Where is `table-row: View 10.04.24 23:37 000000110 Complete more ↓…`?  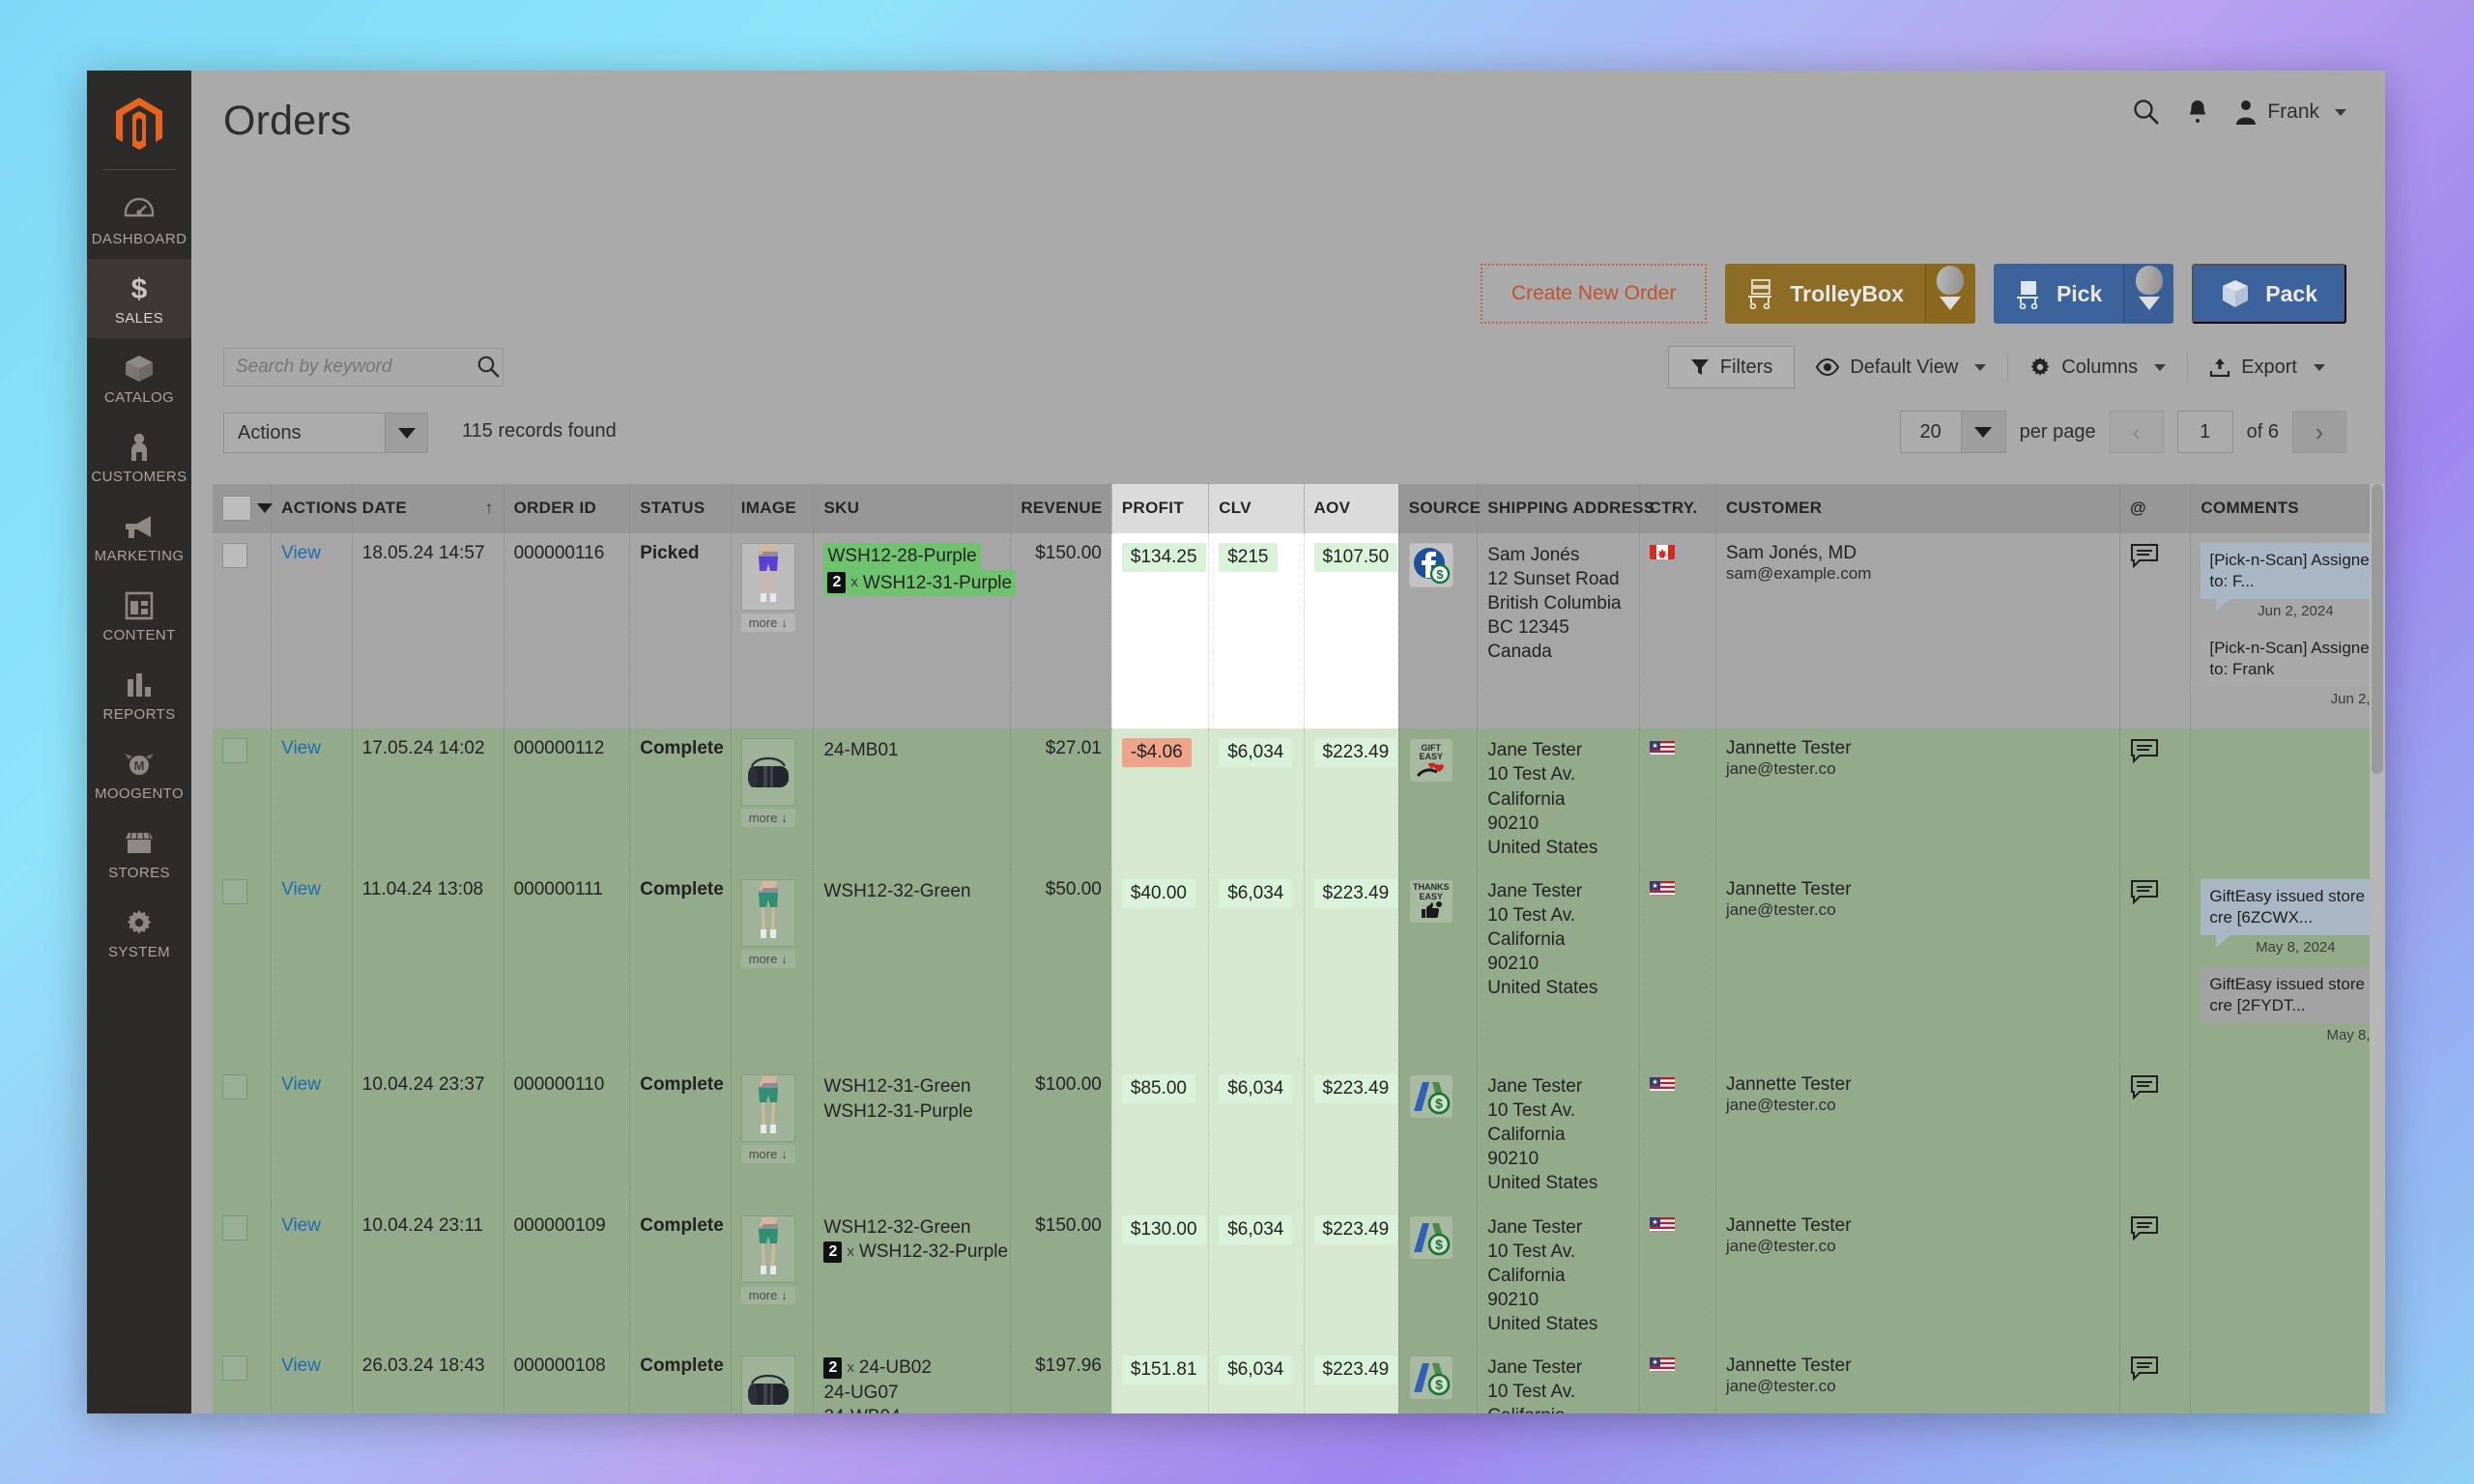
table-row: View 10.04.24 23:37 000000110 Complete more ↓… is located at coordinates (1299, 1136).